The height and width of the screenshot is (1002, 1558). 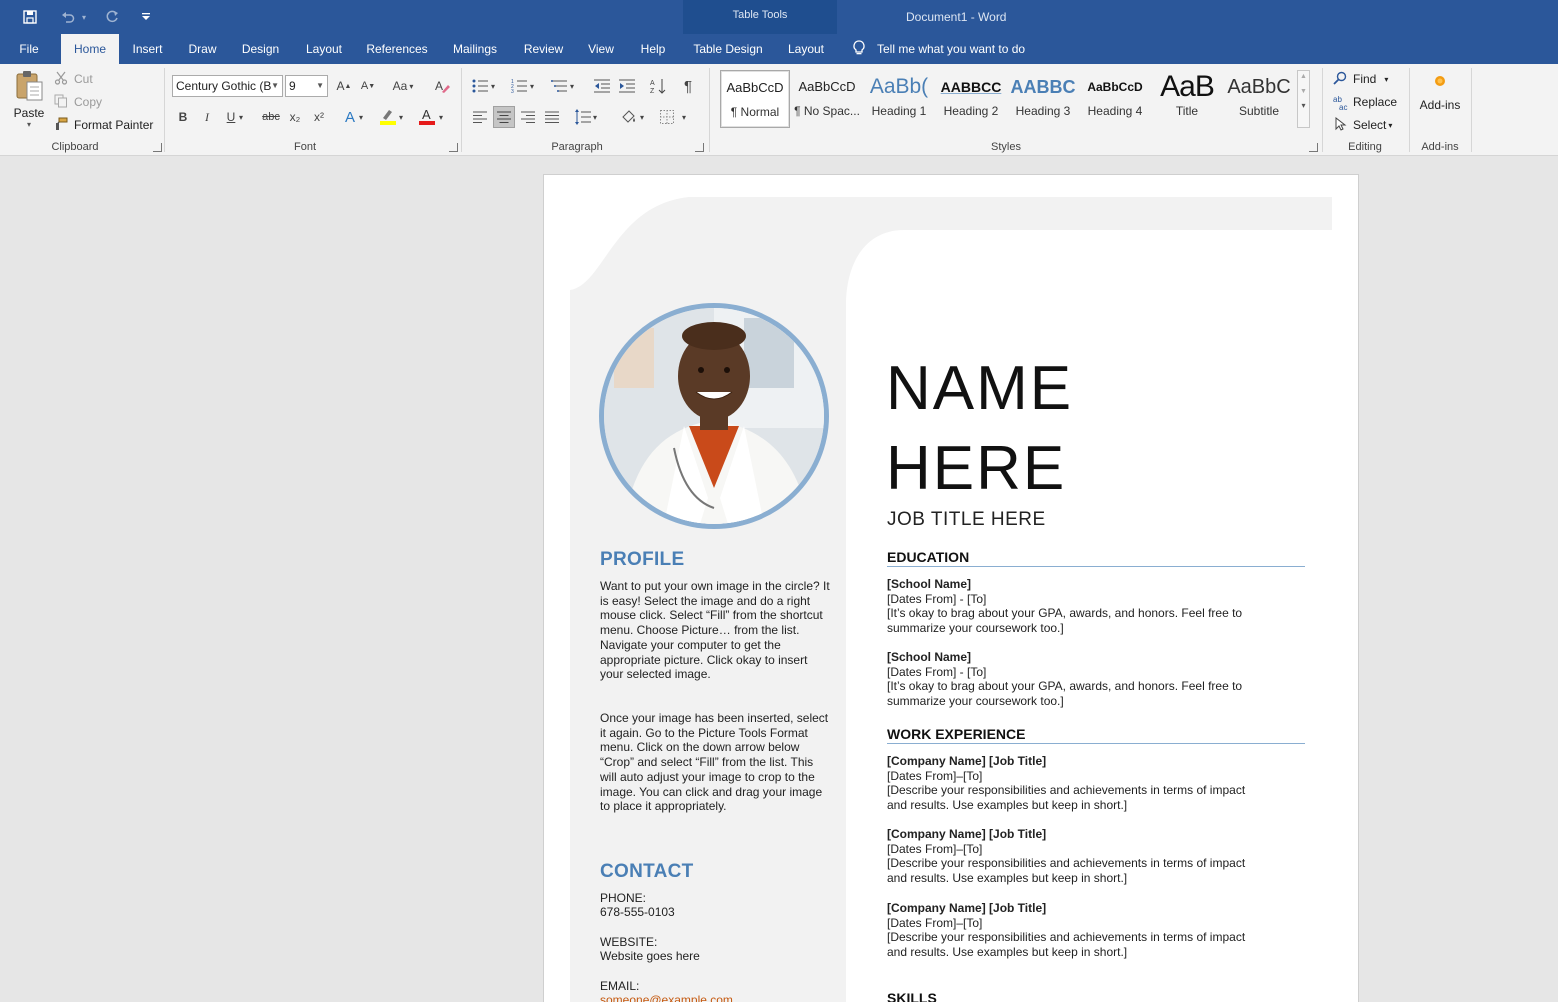 What do you see at coordinates (403, 86) in the screenshot?
I see `change-case-icon: Aa ▾` at bounding box center [403, 86].